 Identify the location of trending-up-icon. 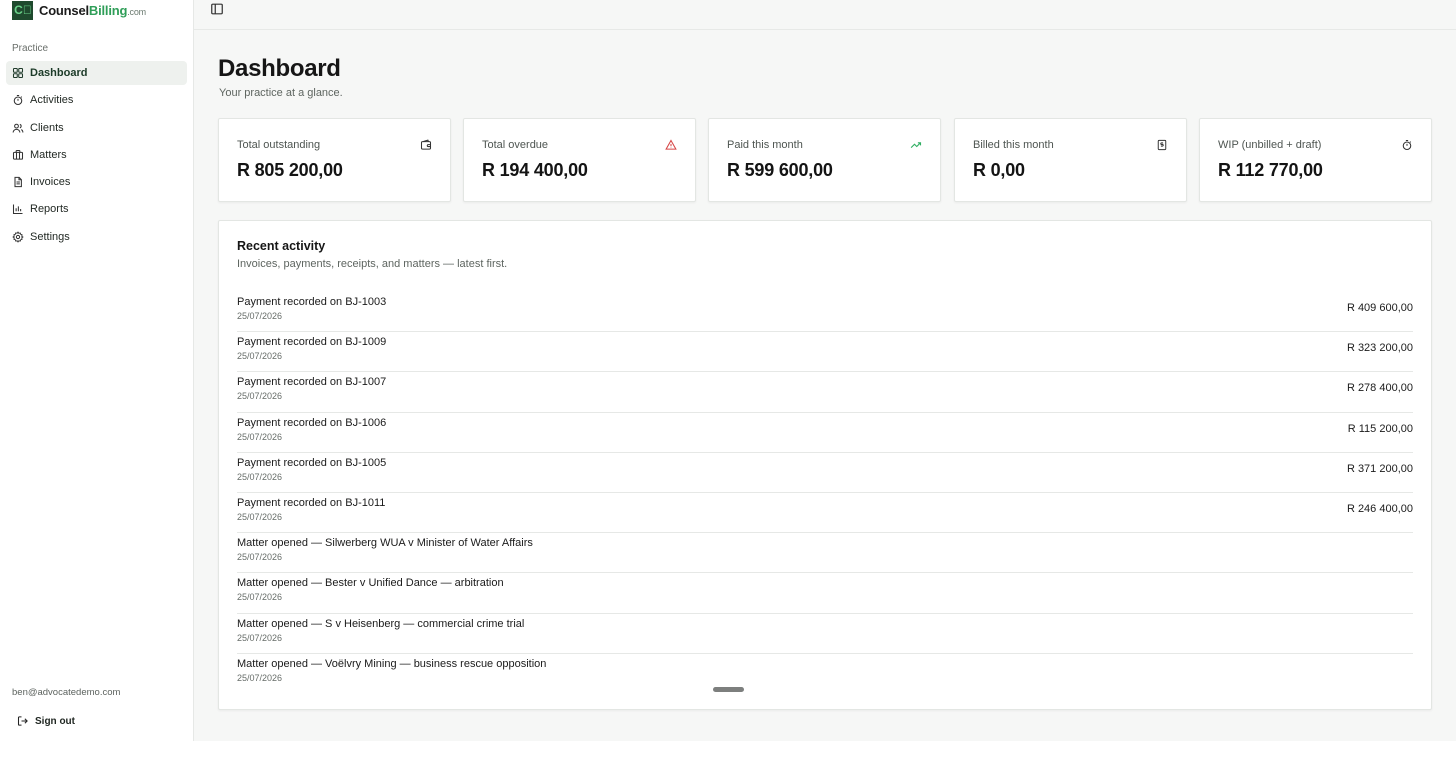
(916, 145).